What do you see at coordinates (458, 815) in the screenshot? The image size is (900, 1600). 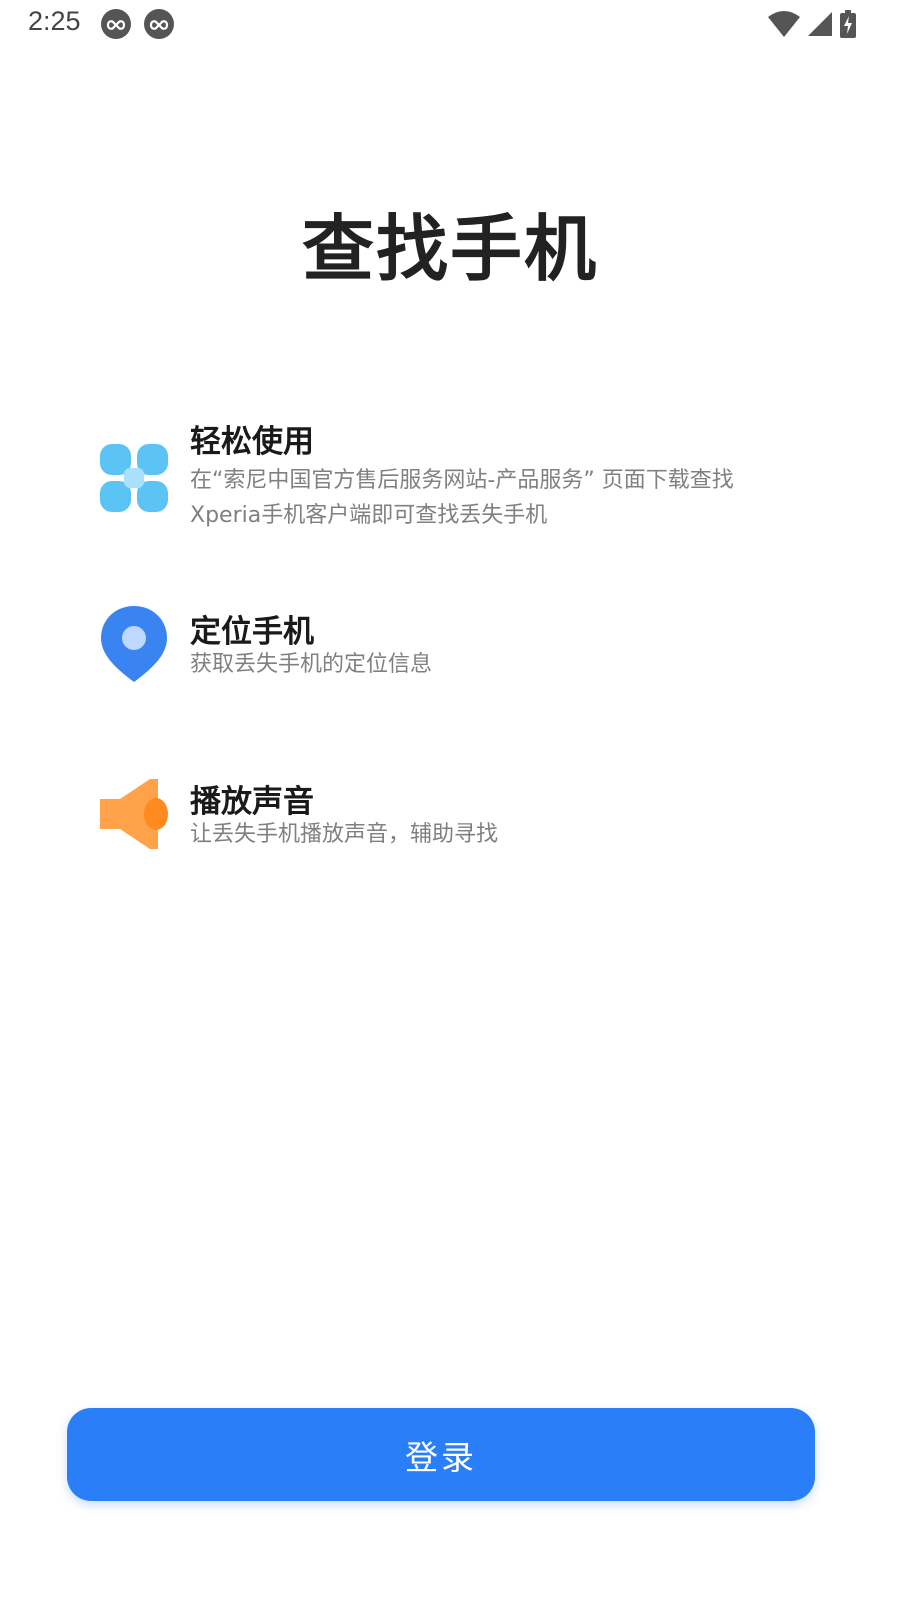 I see `feature-play-sound: 播放声音 让丢失手机播放声音，辅助寻找` at bounding box center [458, 815].